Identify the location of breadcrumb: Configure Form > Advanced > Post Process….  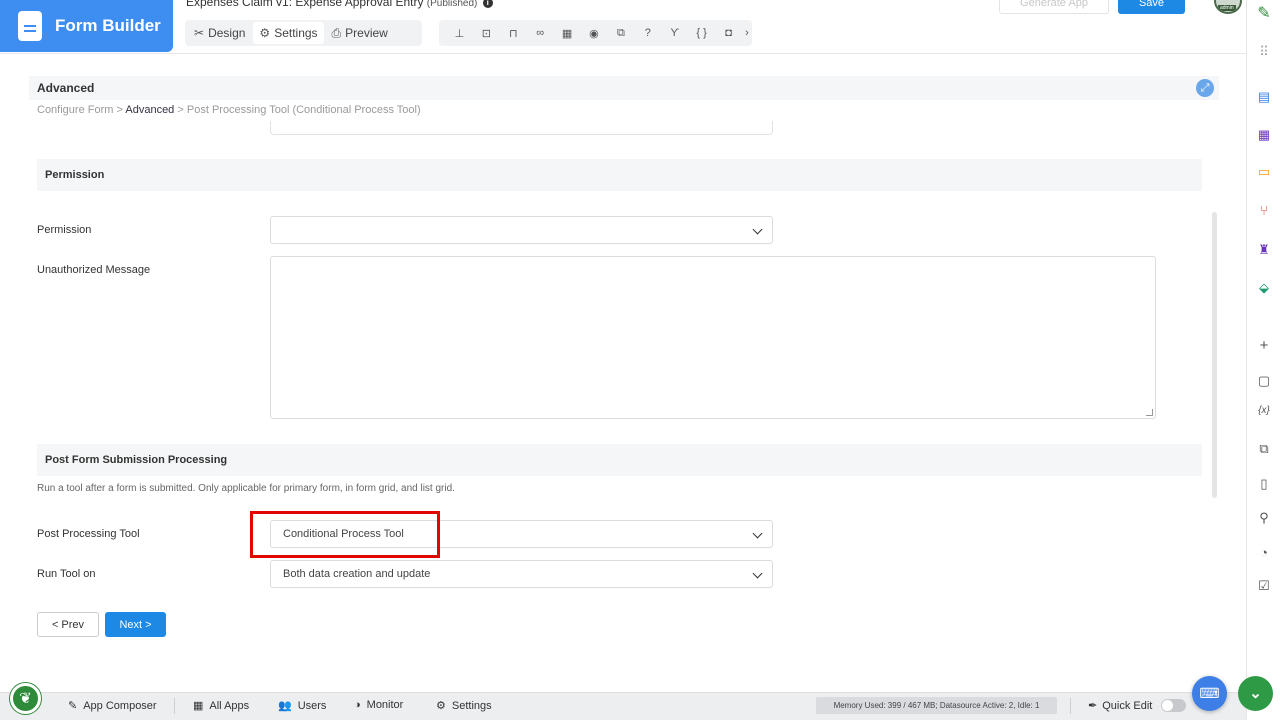
(229, 110).